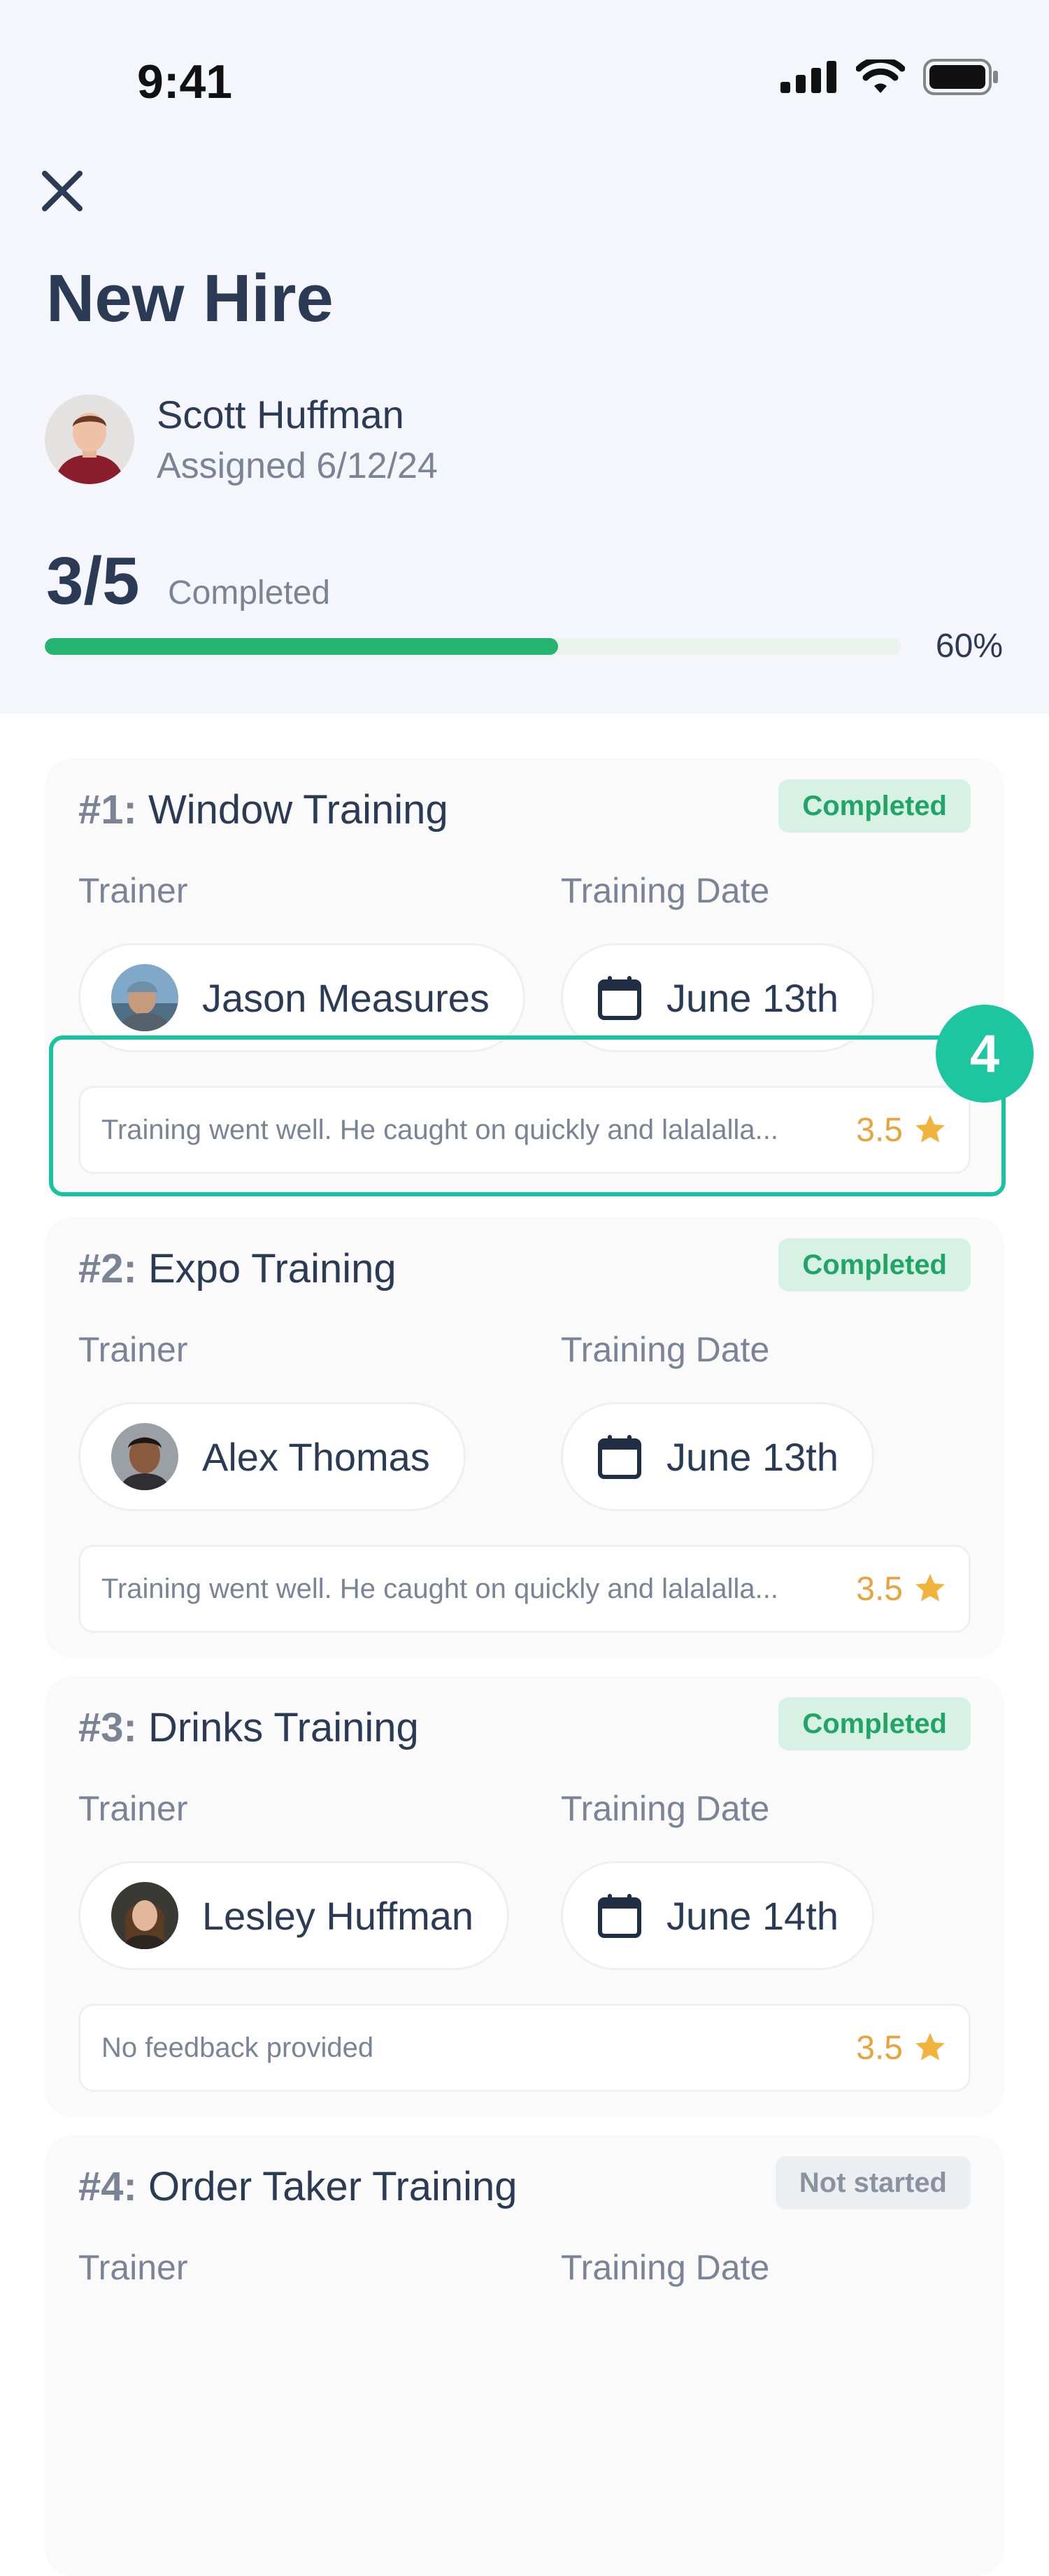 The width and height of the screenshot is (1049, 2576). I want to click on status-icons, so click(890, 77).